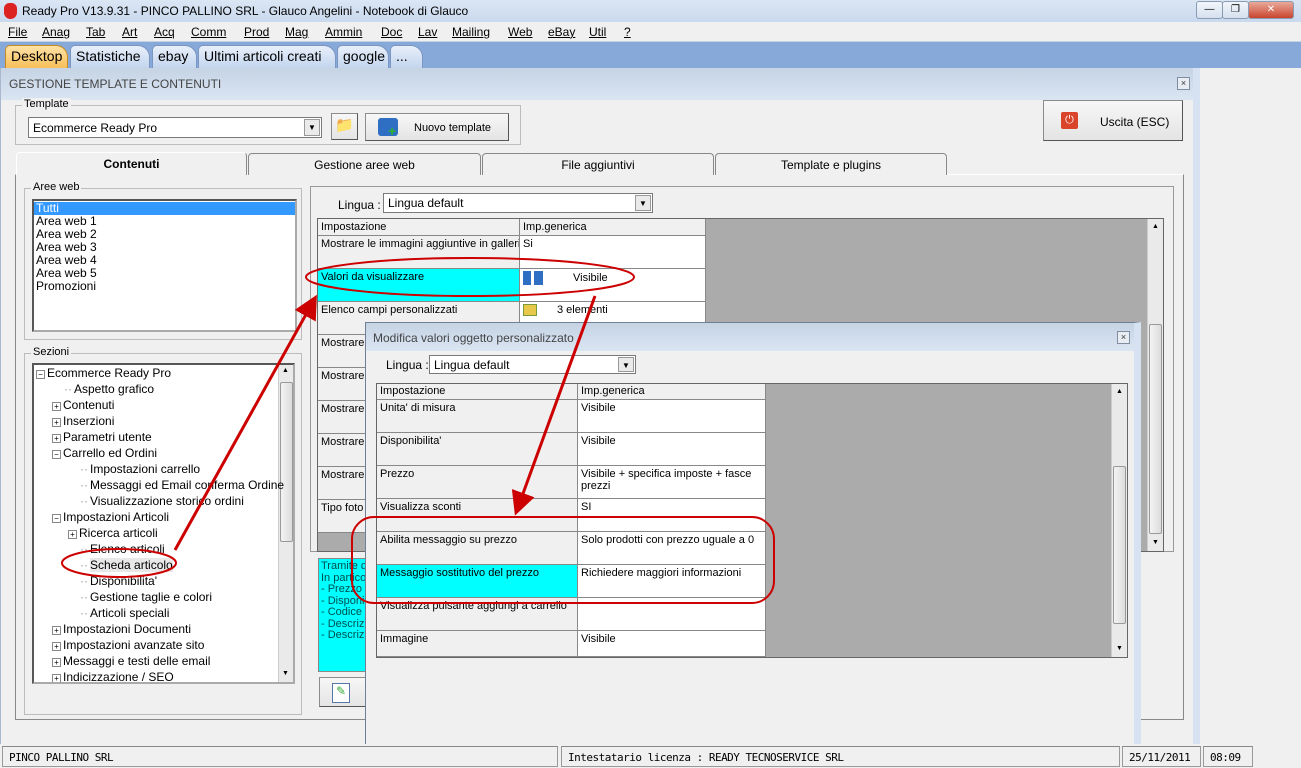 The height and width of the screenshot is (768, 1301). I want to click on tree-node: + Contenuti, so click(83, 405).